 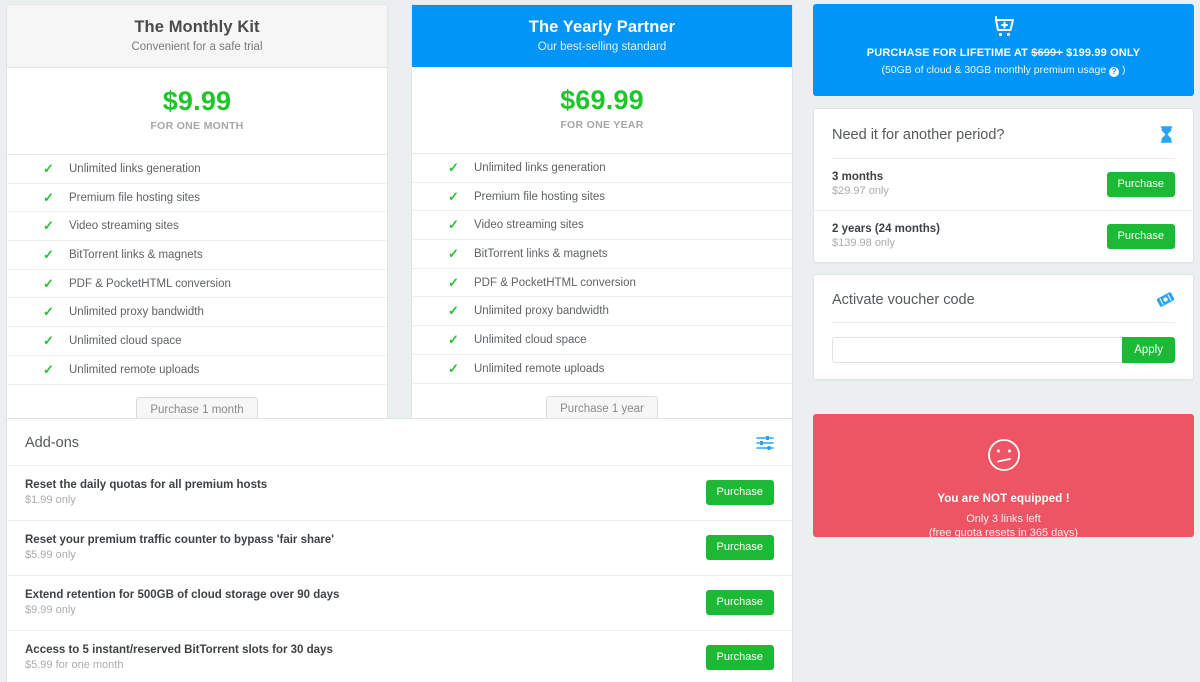 What do you see at coordinates (1003, 327) in the screenshot?
I see `voucher-panel: Activate voucher code Apply` at bounding box center [1003, 327].